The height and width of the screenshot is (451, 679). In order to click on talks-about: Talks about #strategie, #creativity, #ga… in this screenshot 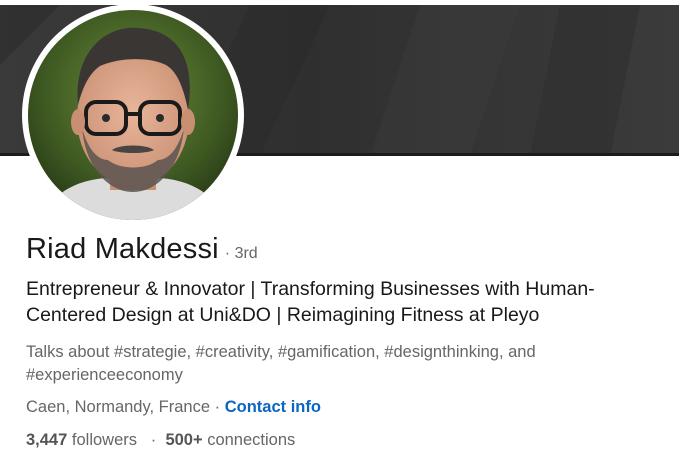, I will do `click(281, 363)`.